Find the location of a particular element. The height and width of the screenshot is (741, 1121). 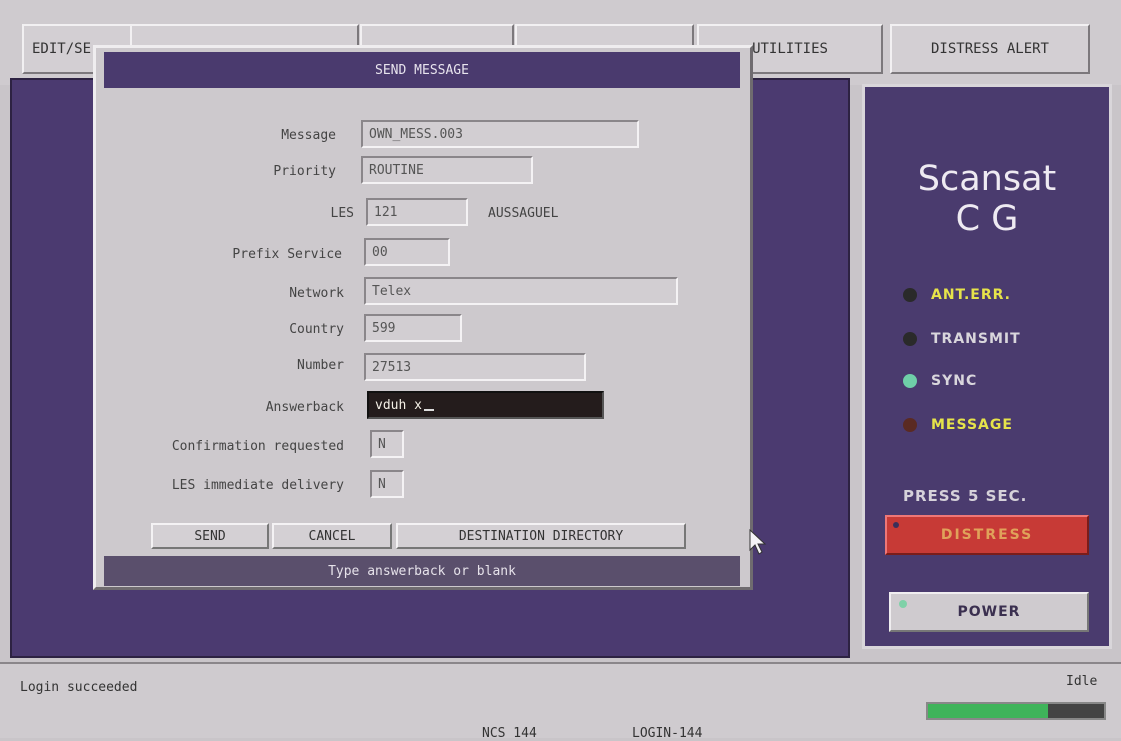

indicator-ant-err: ANT.ERR. is located at coordinates (957, 295).